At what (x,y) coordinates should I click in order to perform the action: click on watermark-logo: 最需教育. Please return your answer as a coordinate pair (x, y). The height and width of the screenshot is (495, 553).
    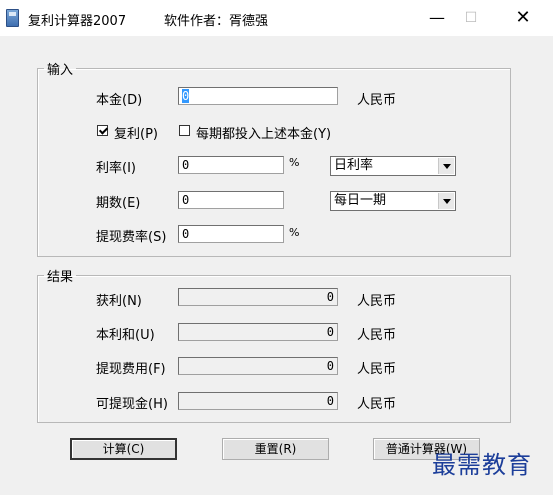
    Looking at the image, I should click on (482, 465).